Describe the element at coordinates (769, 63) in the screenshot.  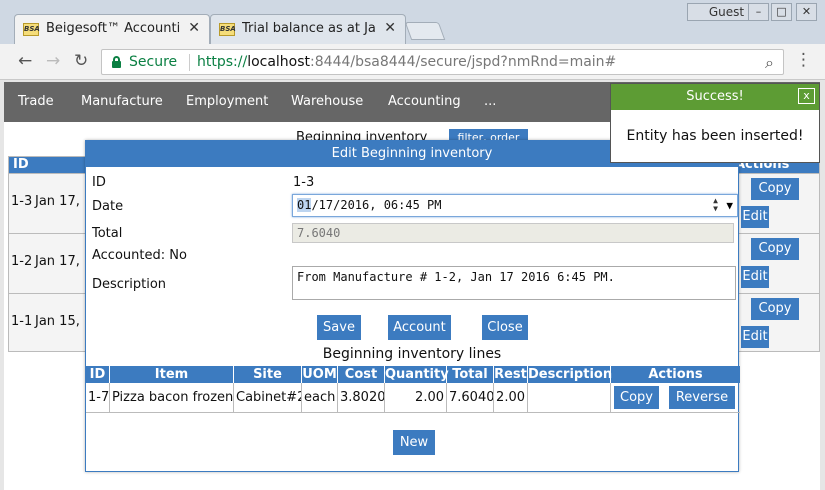
I see `zoom-icon: ⌕` at that location.